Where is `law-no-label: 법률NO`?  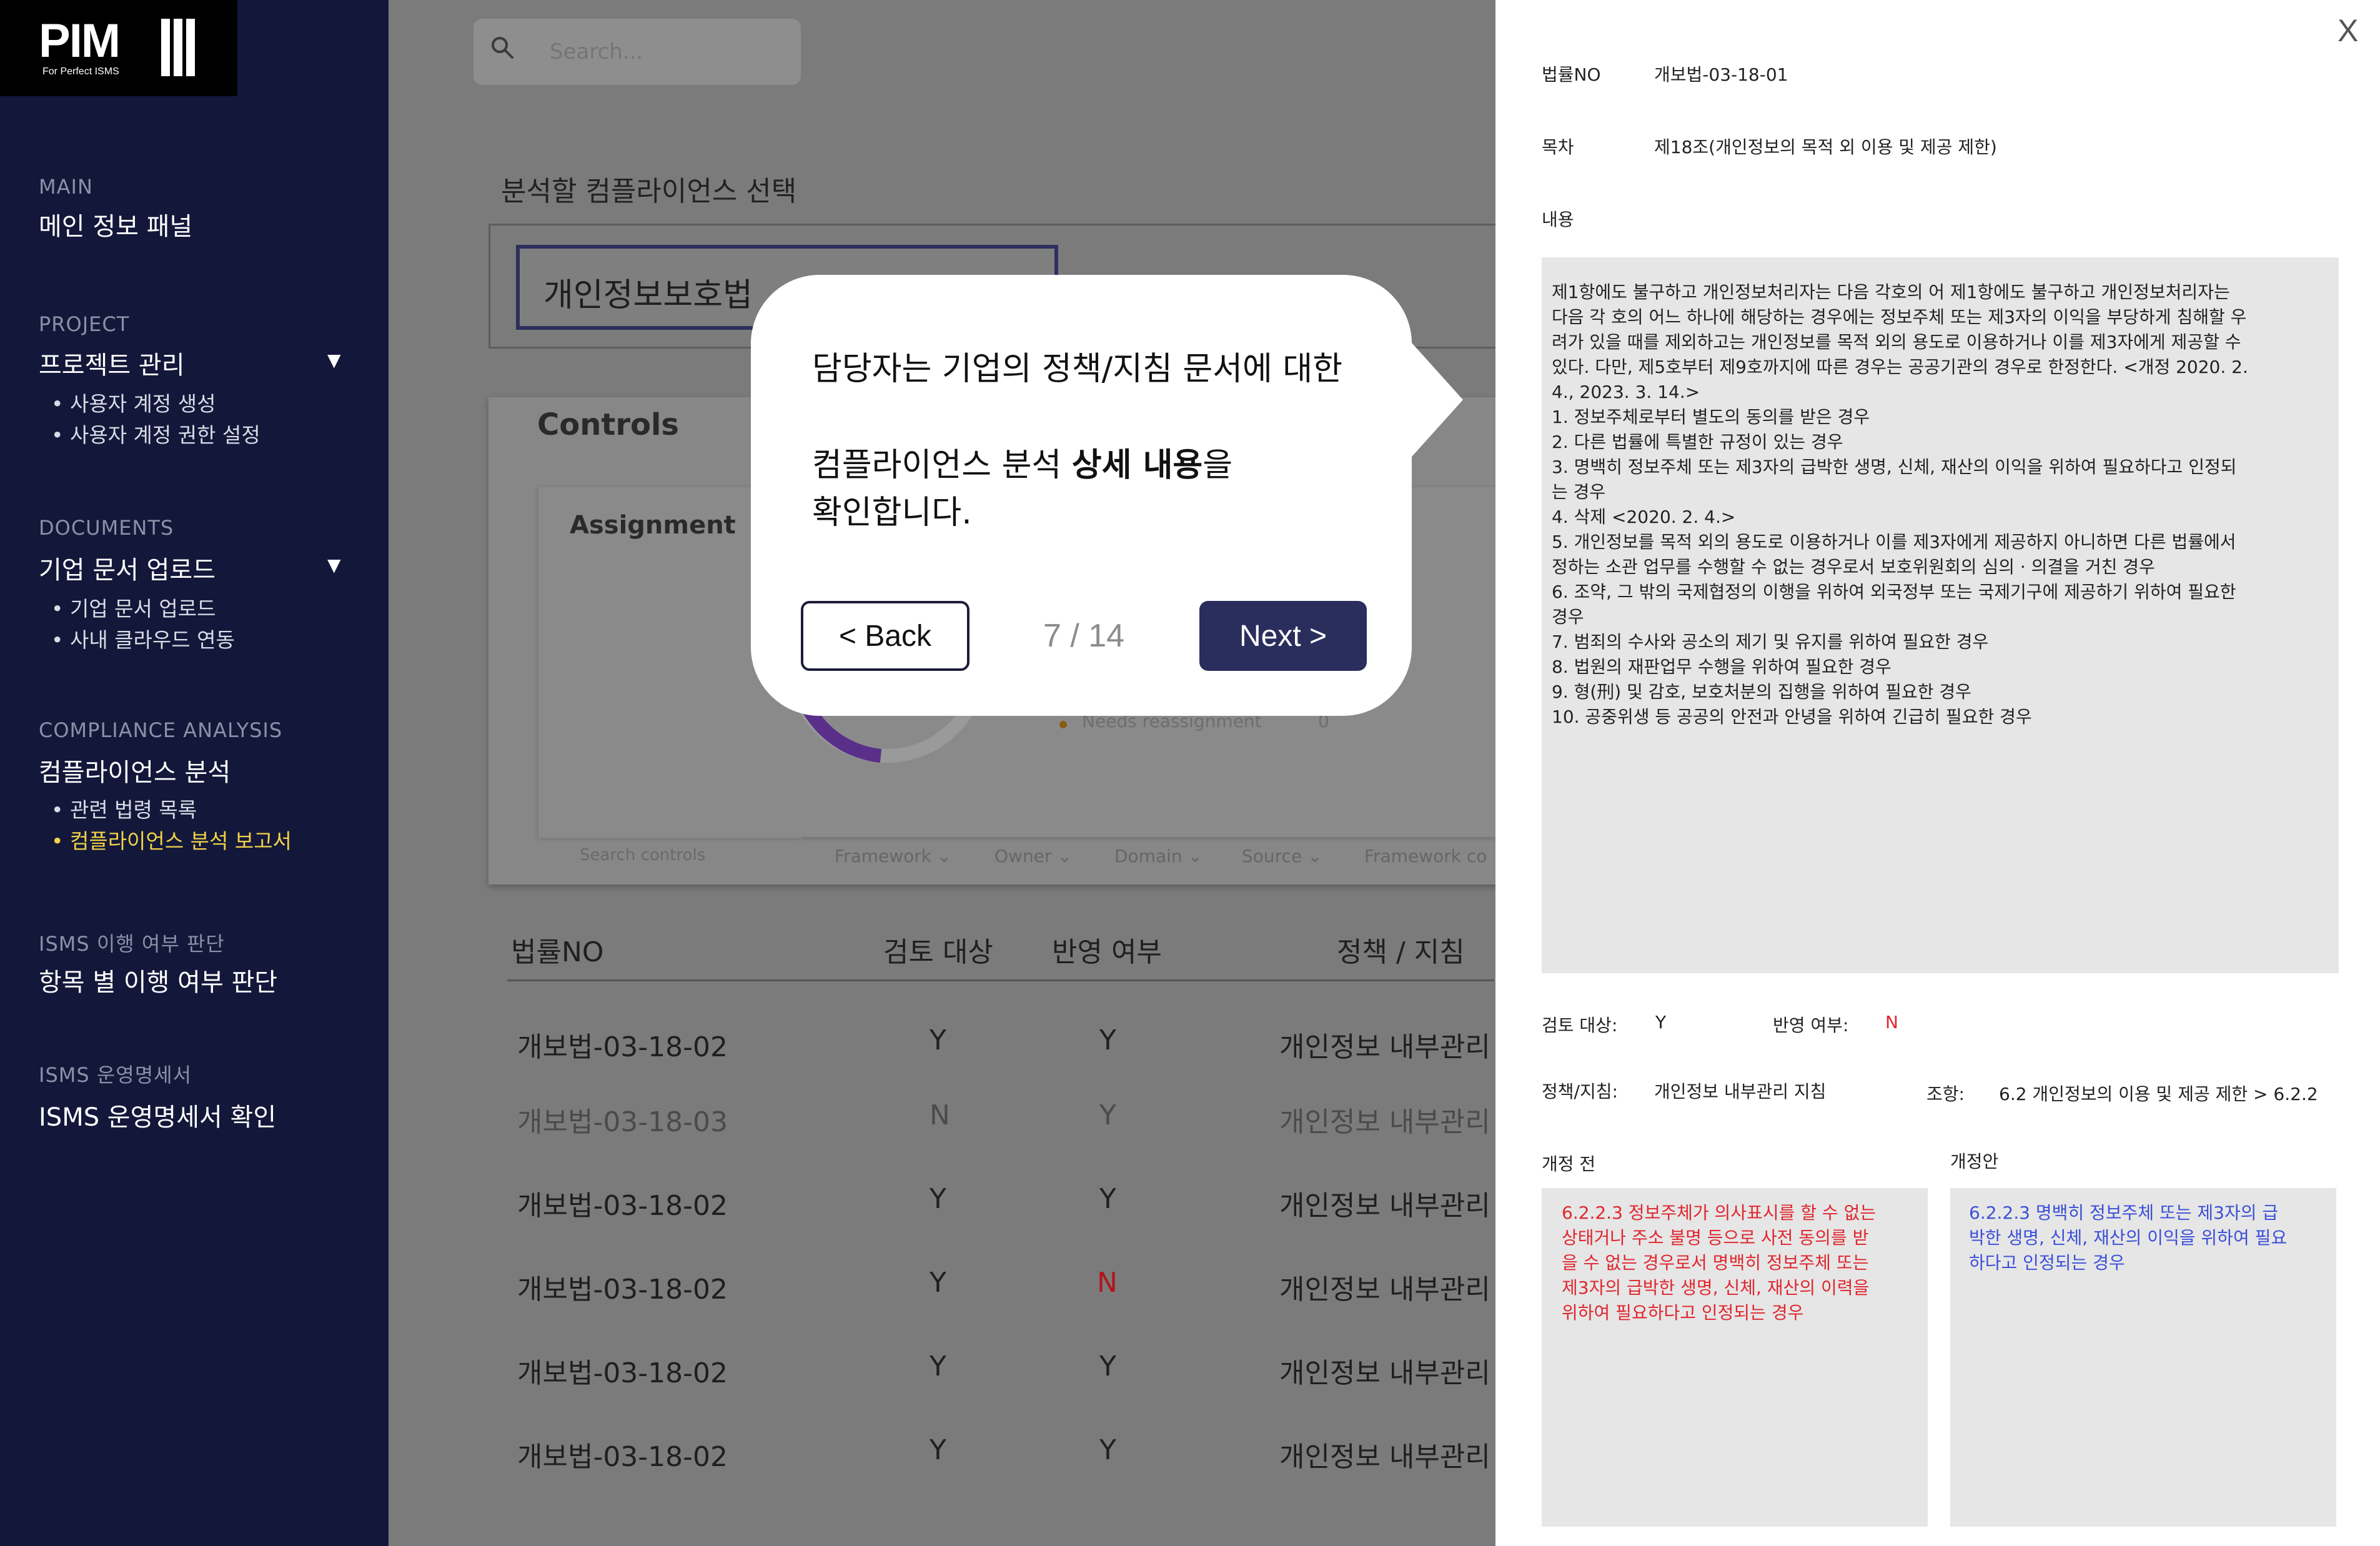
law-no-label: 법률NO is located at coordinates (1571, 75).